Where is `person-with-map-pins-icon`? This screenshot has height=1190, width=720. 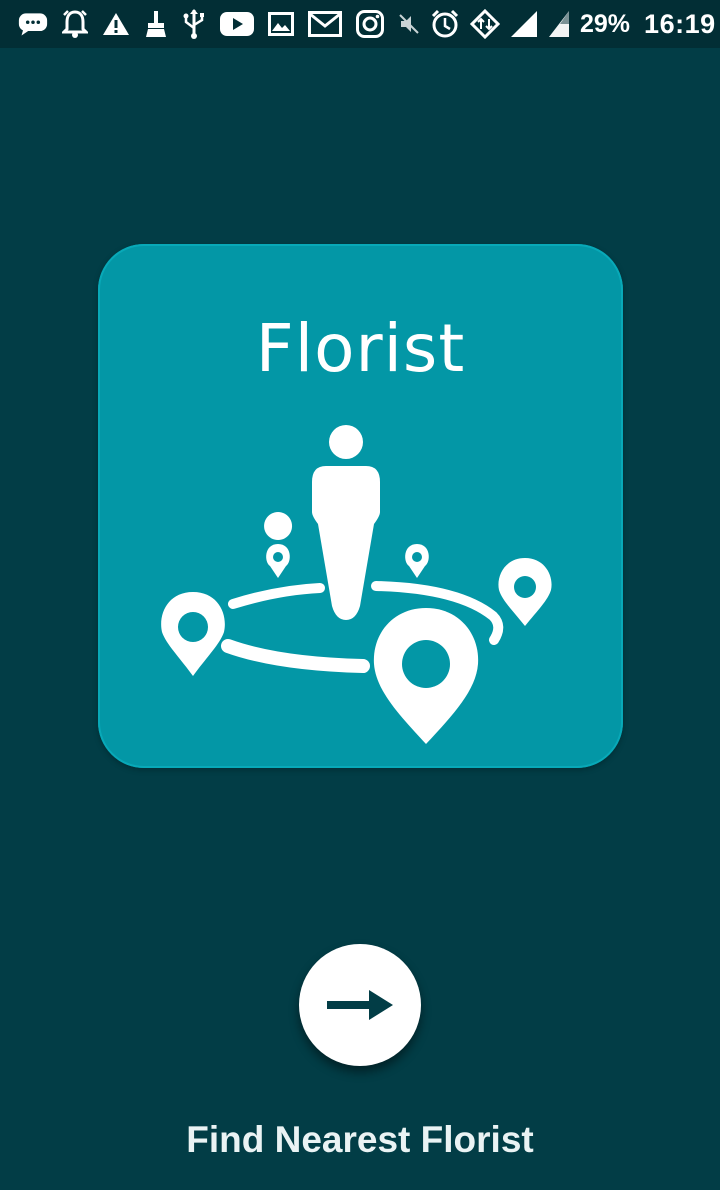 person-with-map-pins-icon is located at coordinates (356, 584).